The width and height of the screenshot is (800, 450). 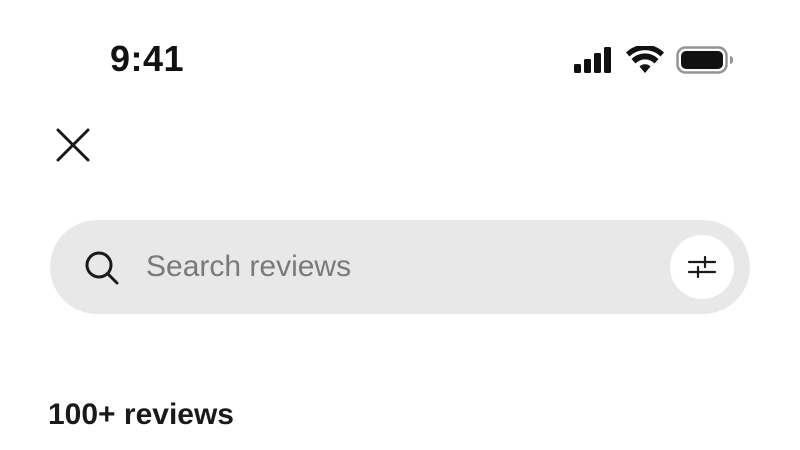 I want to click on battery-icon, so click(x=705, y=60).